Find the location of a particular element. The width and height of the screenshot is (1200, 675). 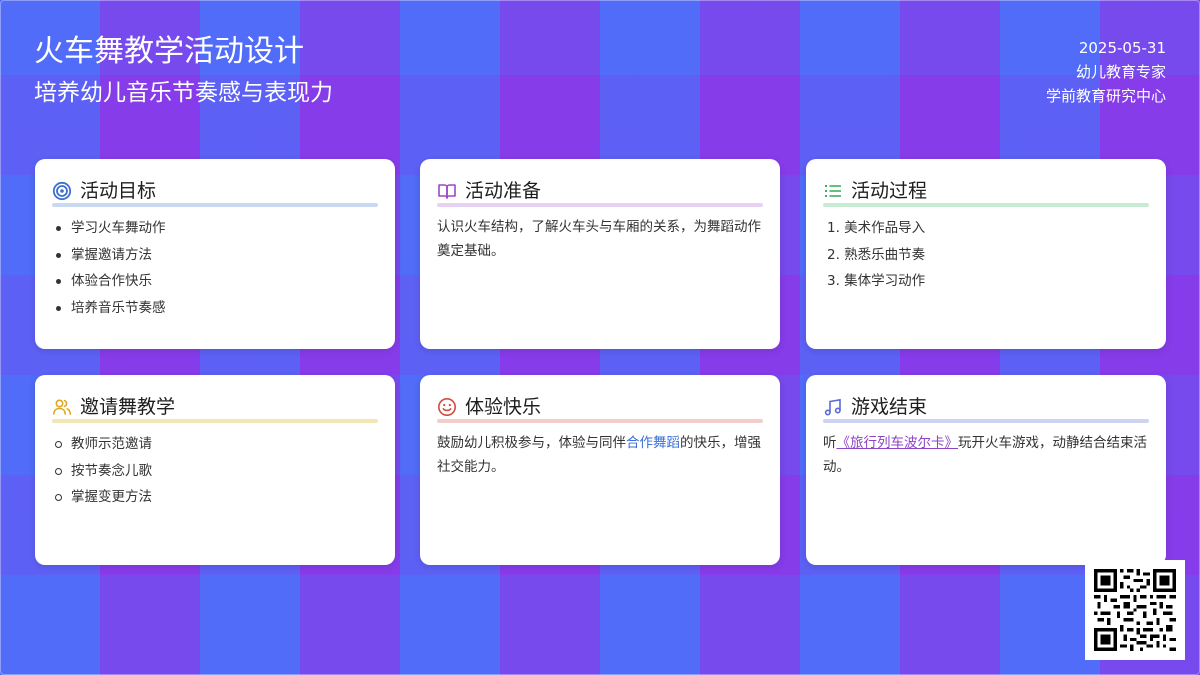

card-joy-title: 体验快乐 is located at coordinates (503, 407).